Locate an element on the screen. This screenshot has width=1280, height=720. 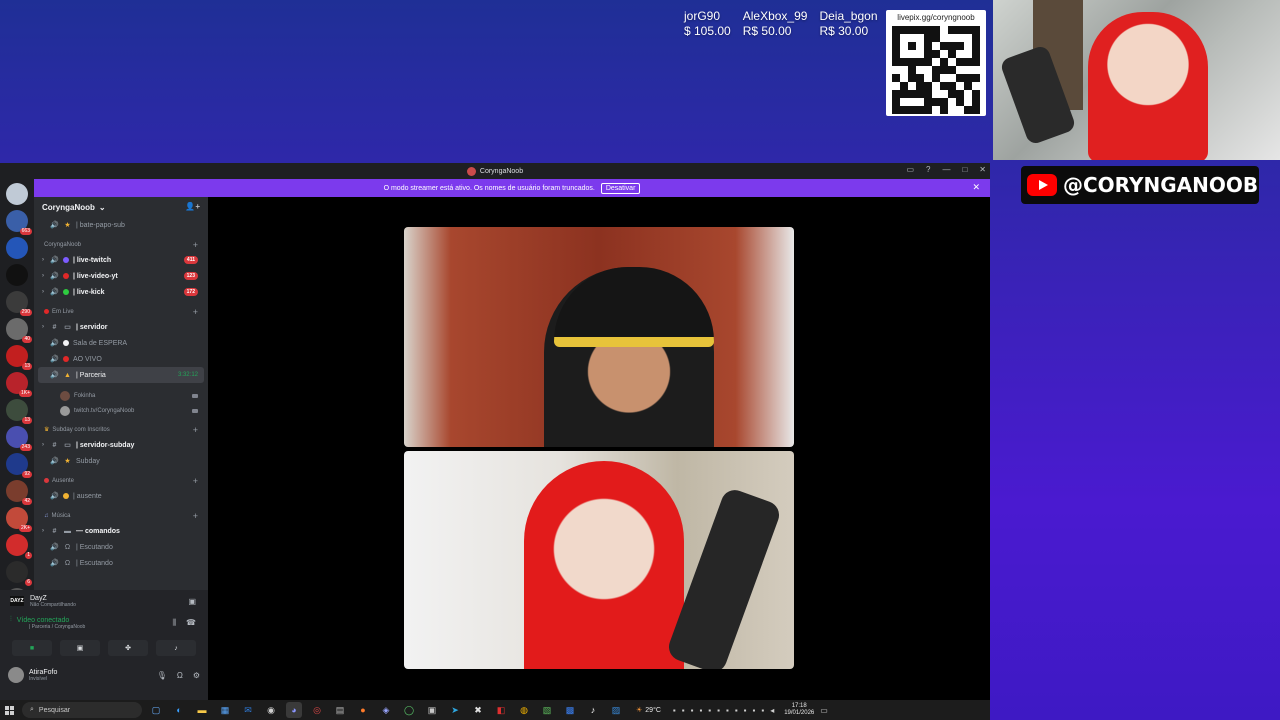
server-icon: 92 is located at coordinates (19, 465).